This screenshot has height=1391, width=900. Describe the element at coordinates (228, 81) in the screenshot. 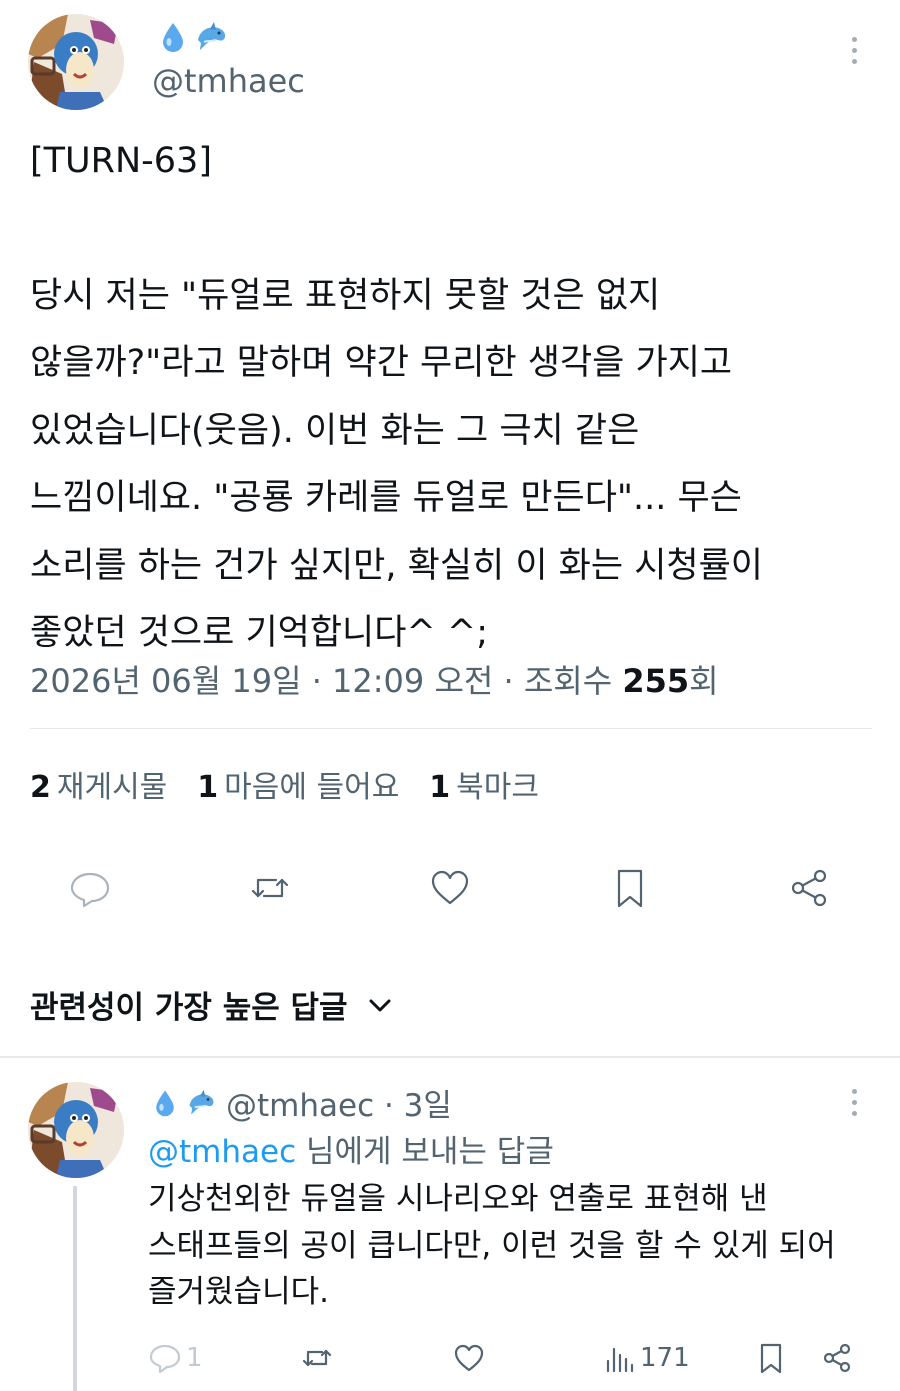

I see `author-handle: @tmhaec` at that location.